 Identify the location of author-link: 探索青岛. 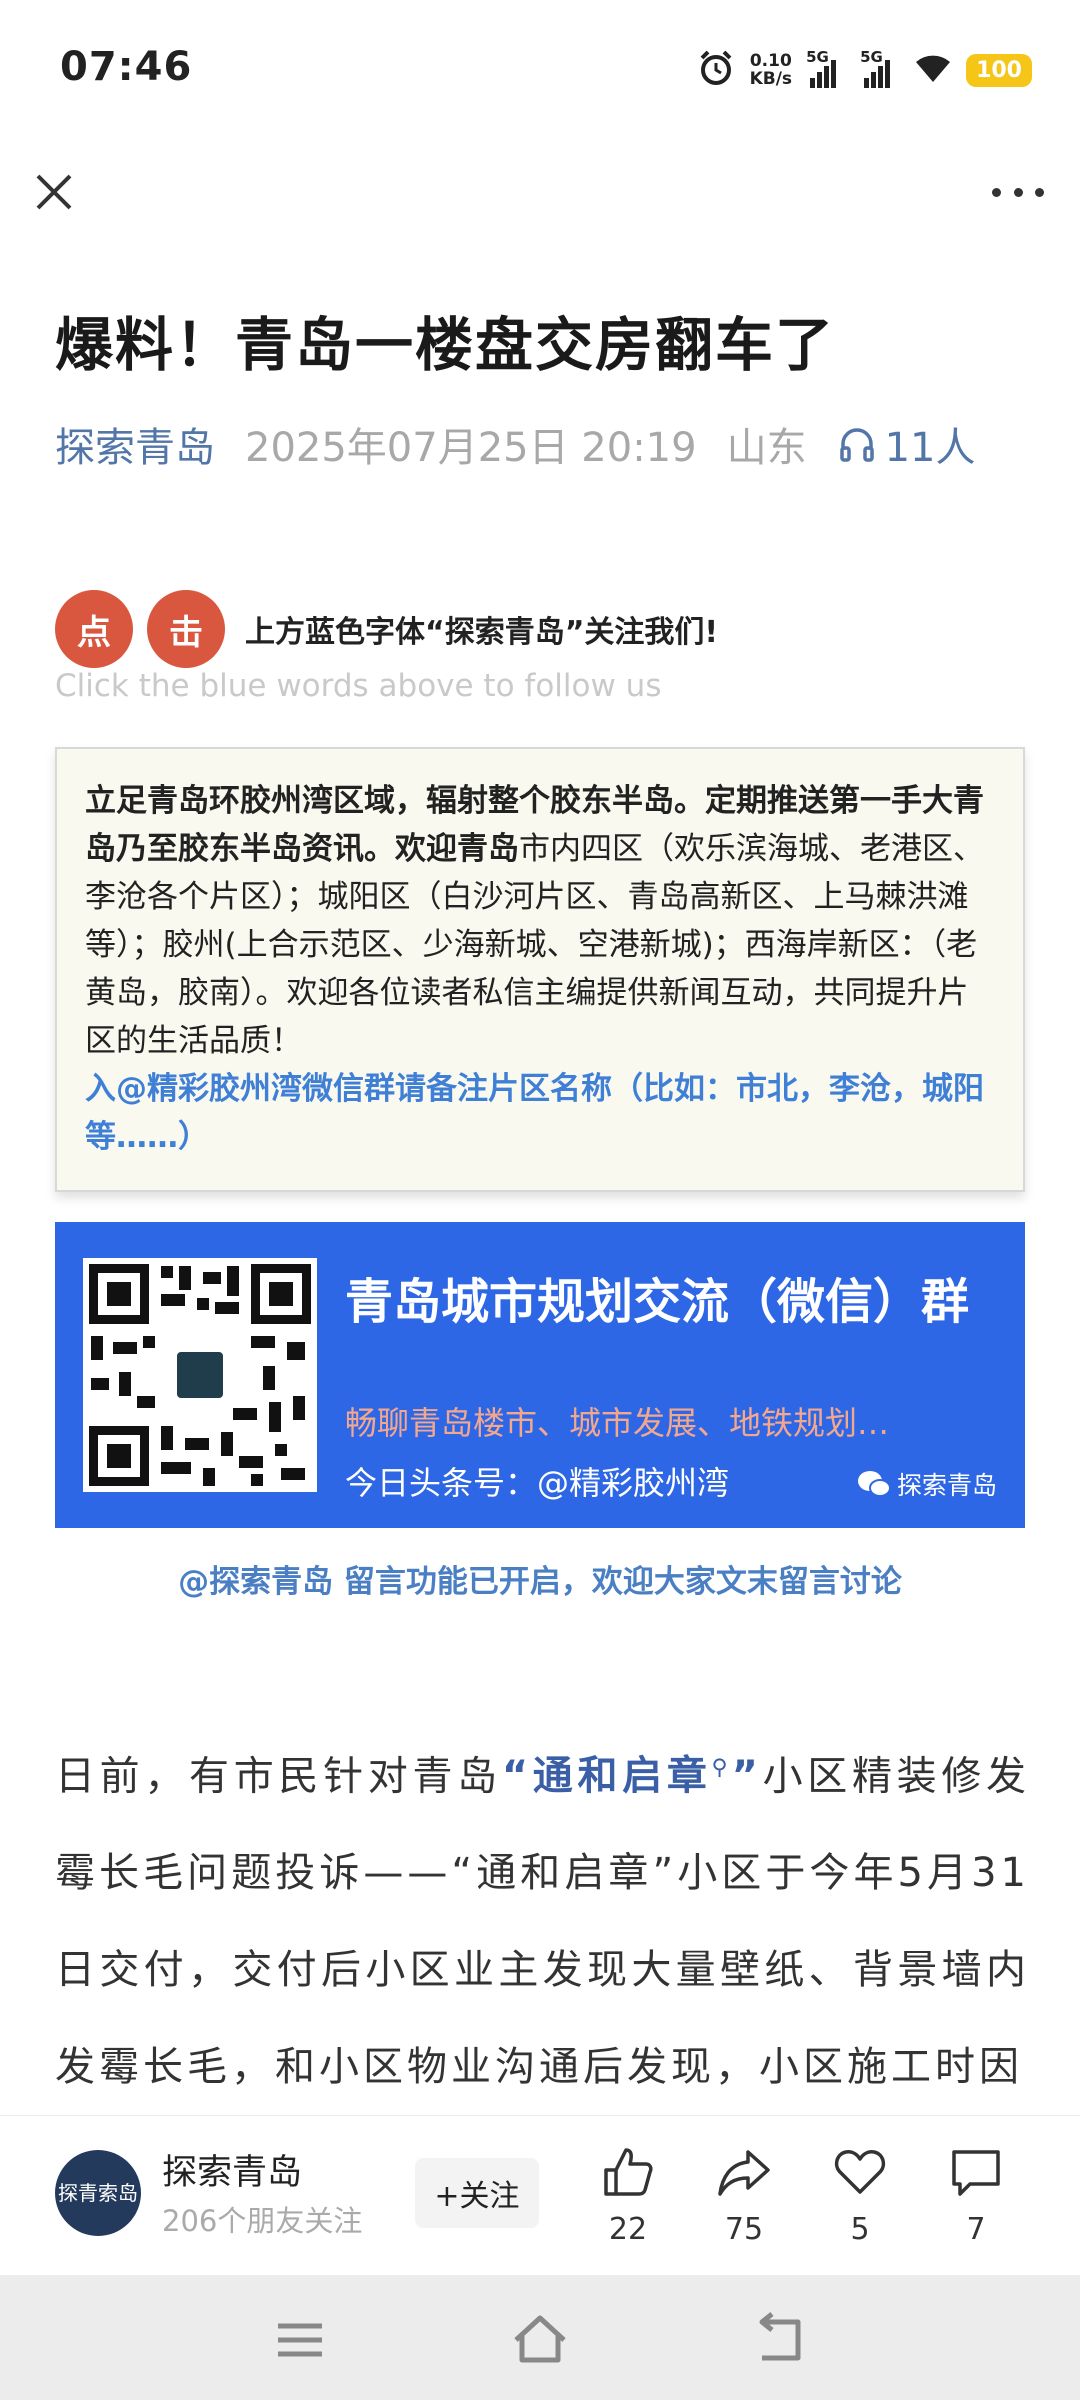
(135, 444).